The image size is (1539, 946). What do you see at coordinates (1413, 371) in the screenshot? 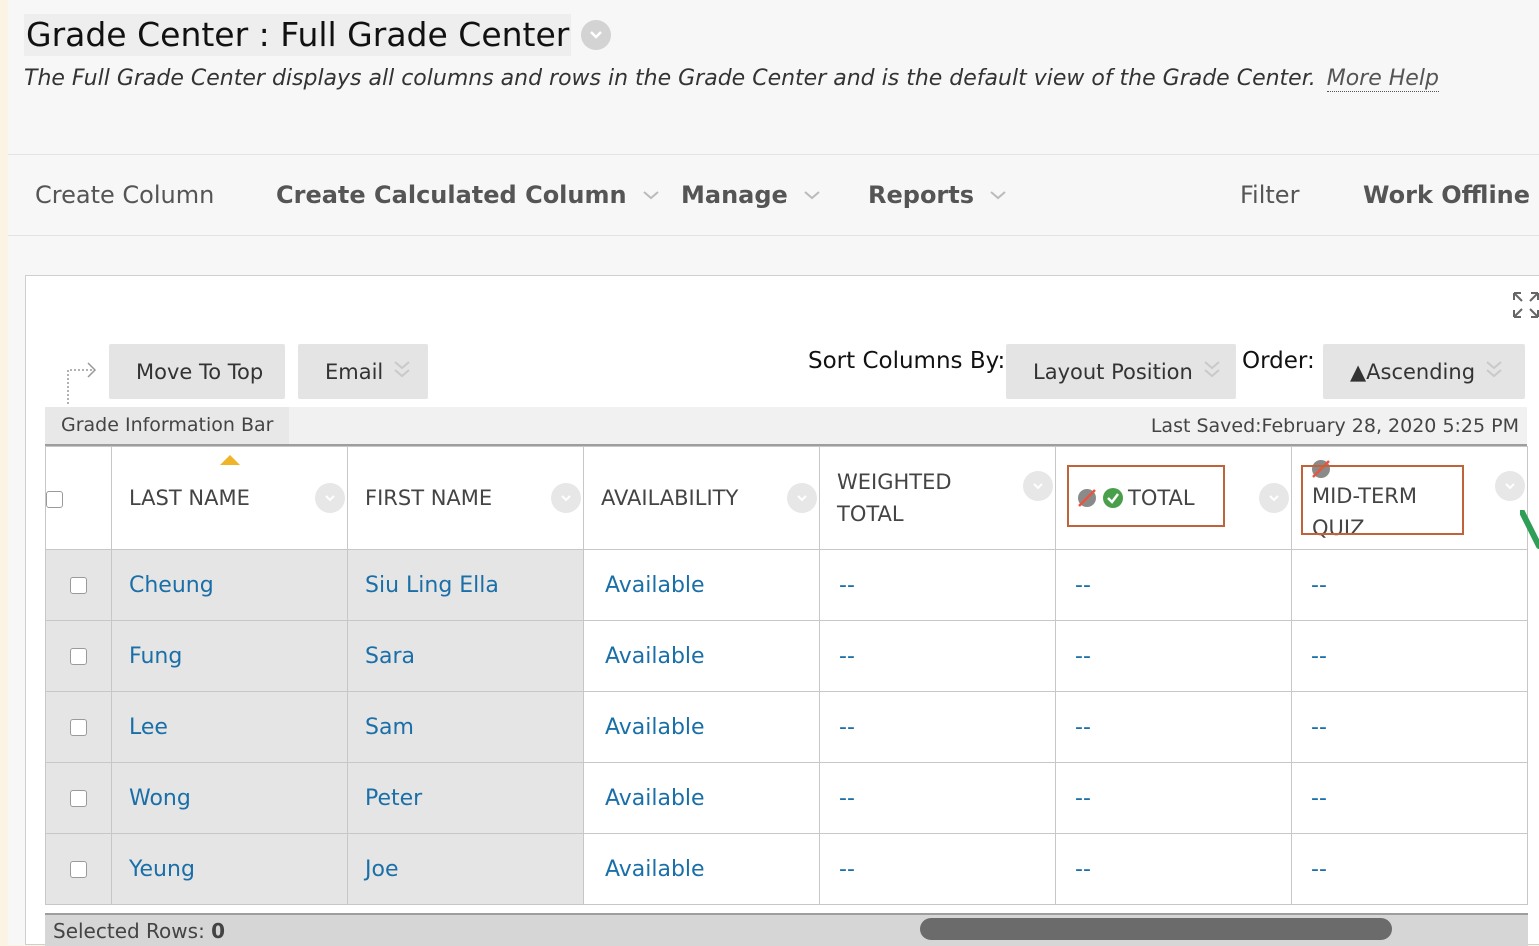
I see `order-value: ▲Ascending` at bounding box center [1413, 371].